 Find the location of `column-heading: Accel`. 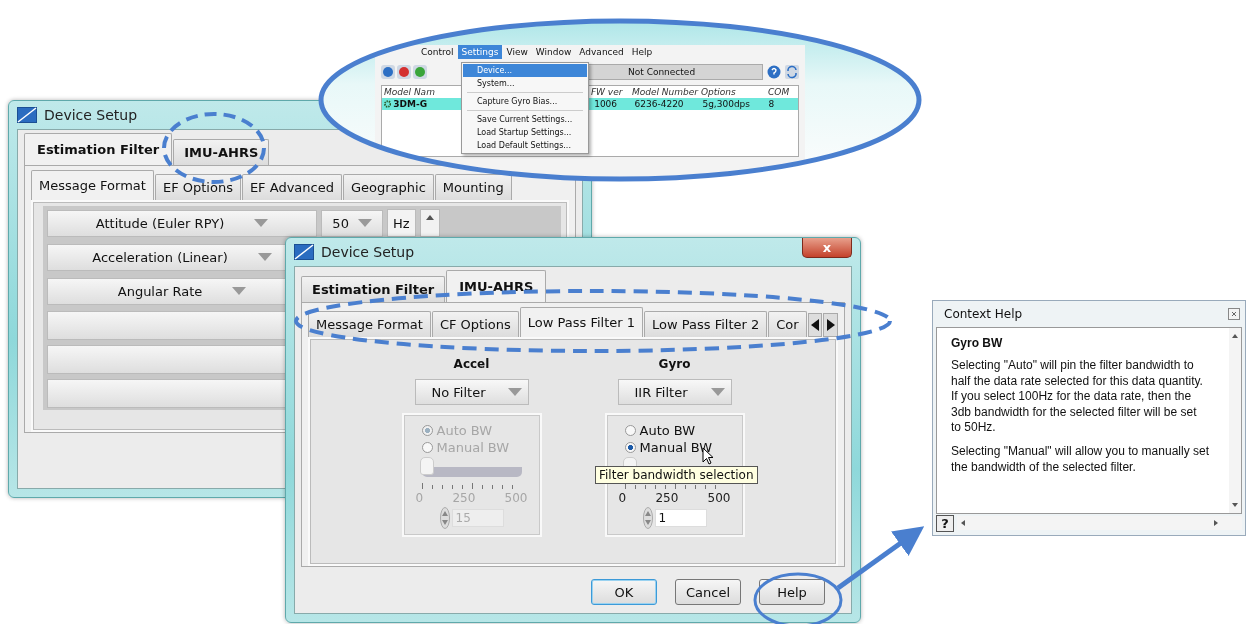

column-heading: Accel is located at coordinates (471, 364).